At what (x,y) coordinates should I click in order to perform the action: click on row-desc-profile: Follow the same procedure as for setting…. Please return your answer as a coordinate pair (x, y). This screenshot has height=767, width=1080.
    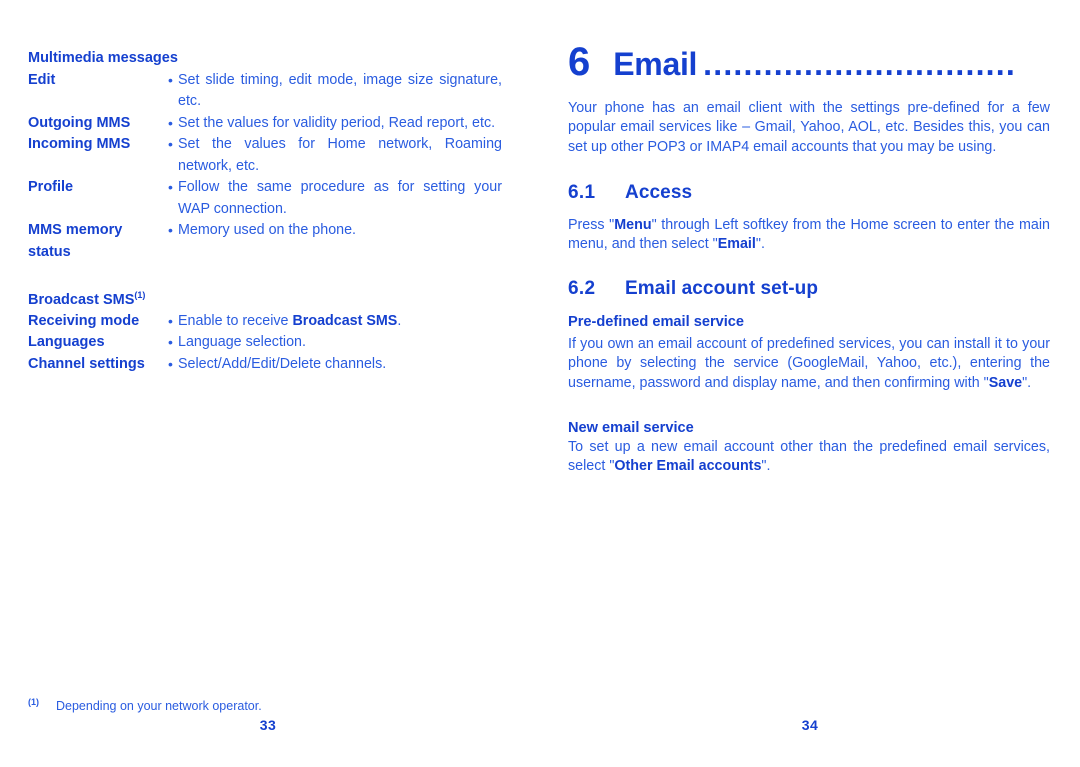
    Looking at the image, I should click on (340, 198).